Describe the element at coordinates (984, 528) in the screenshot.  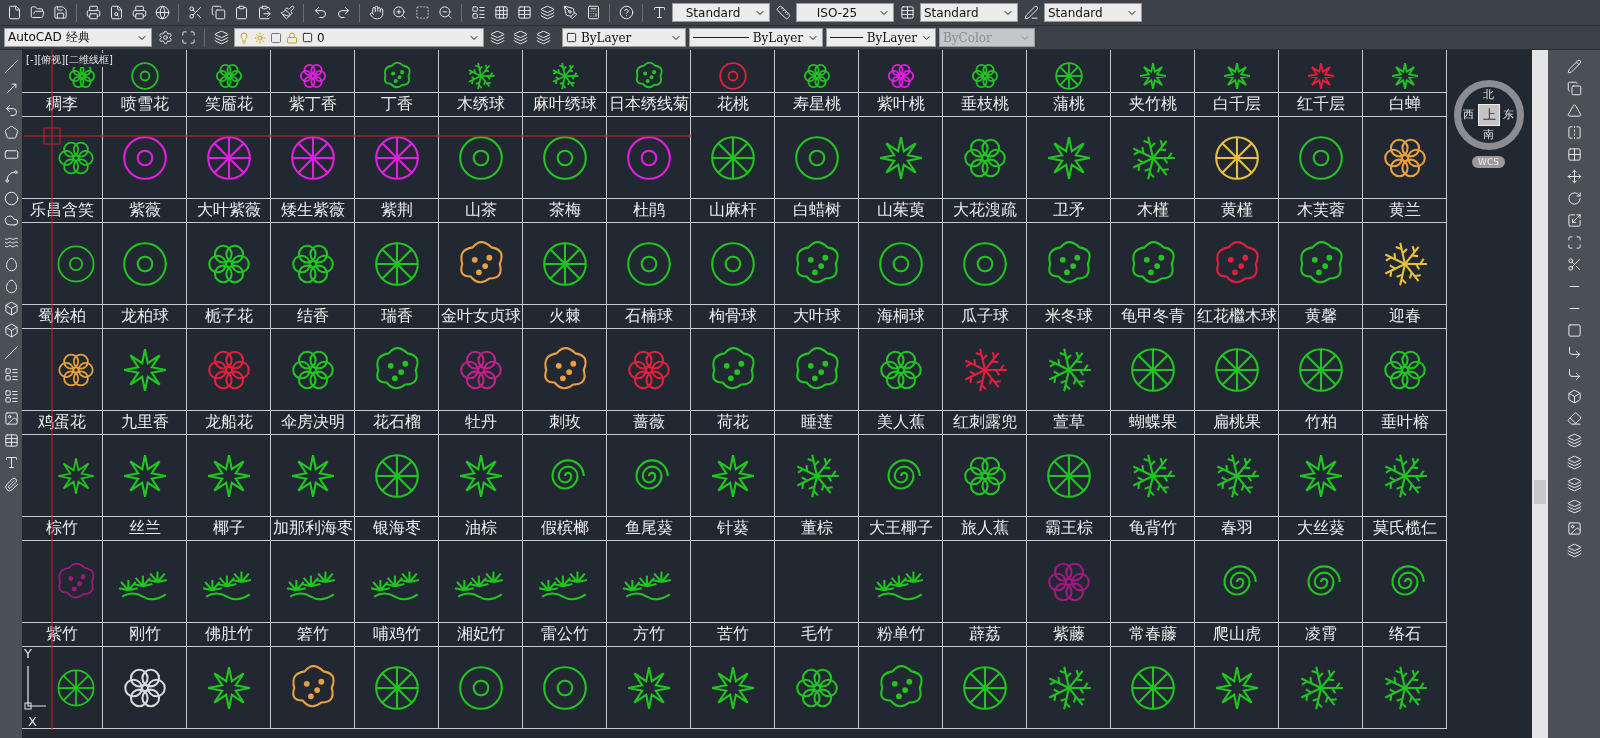
I see `plant-label: 旅人蕉` at that location.